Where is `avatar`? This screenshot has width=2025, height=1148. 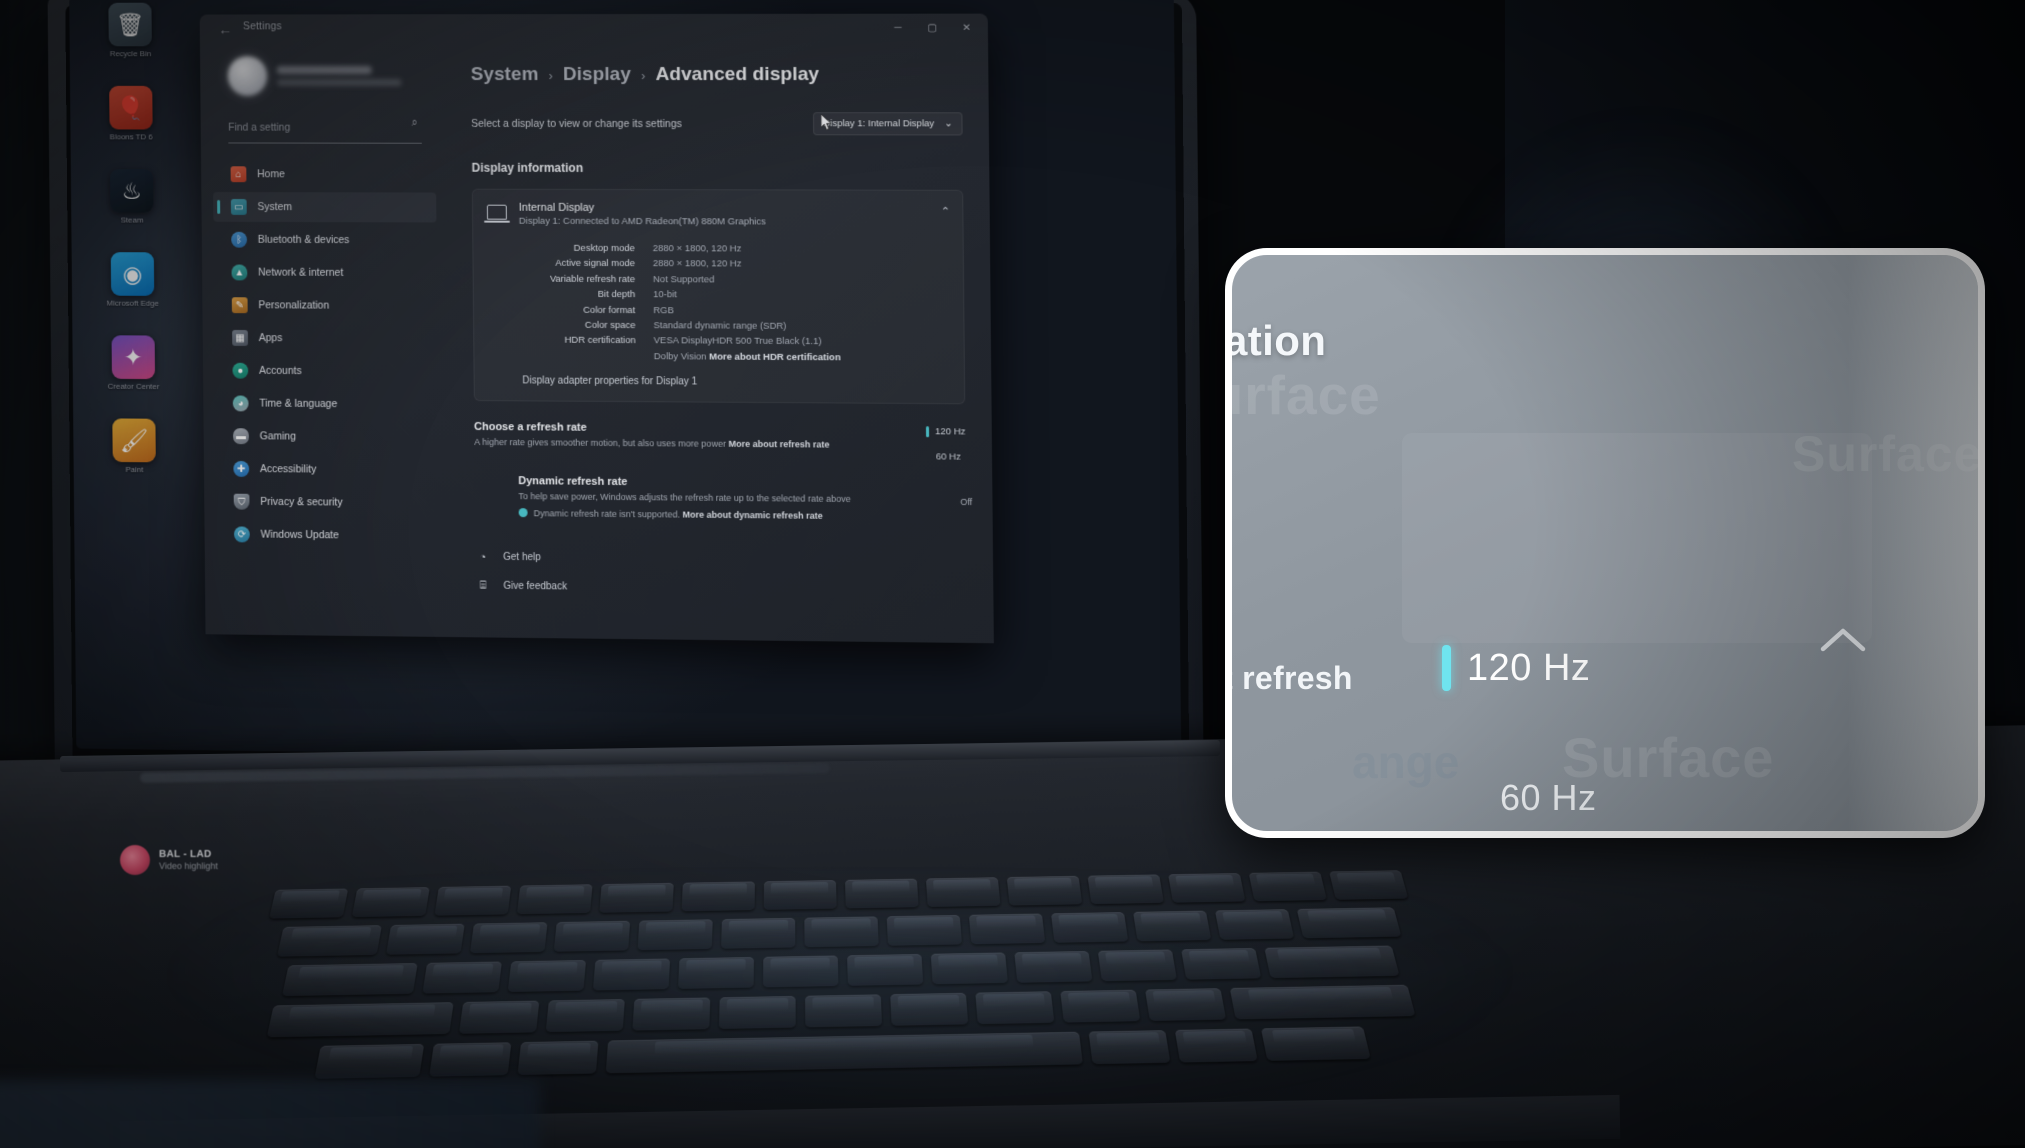
avatar is located at coordinates (247, 76).